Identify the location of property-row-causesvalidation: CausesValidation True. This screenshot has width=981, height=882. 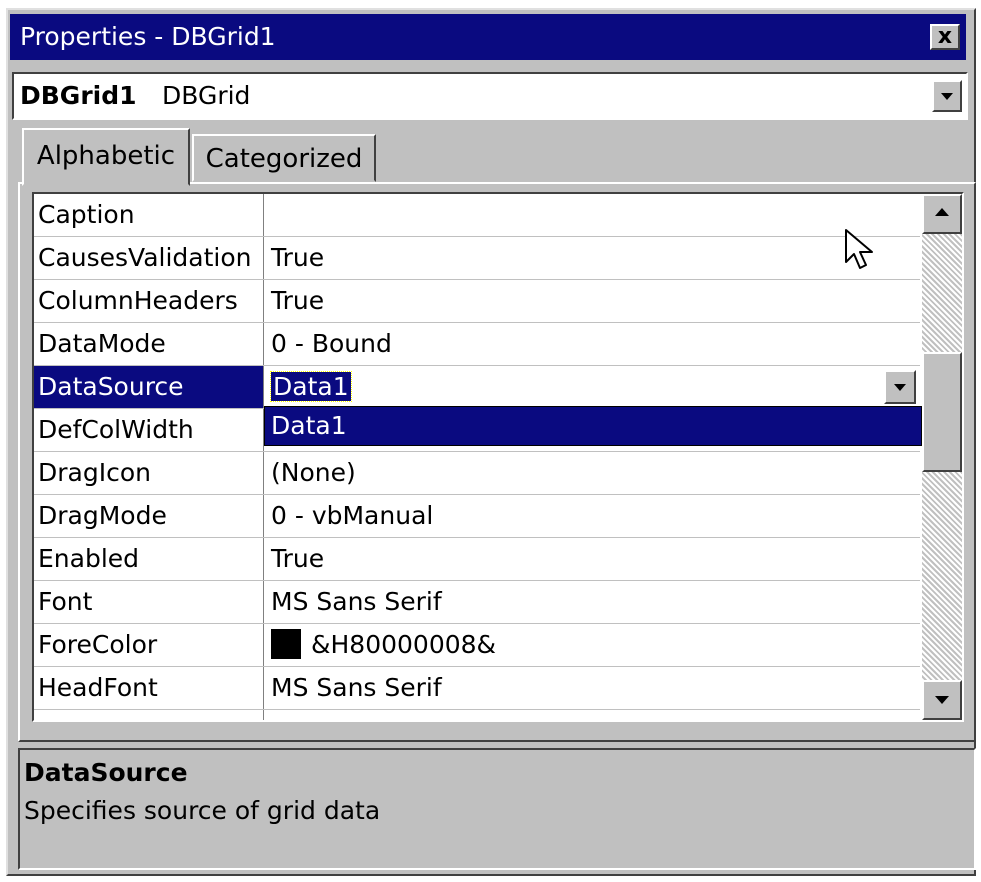
(477, 258).